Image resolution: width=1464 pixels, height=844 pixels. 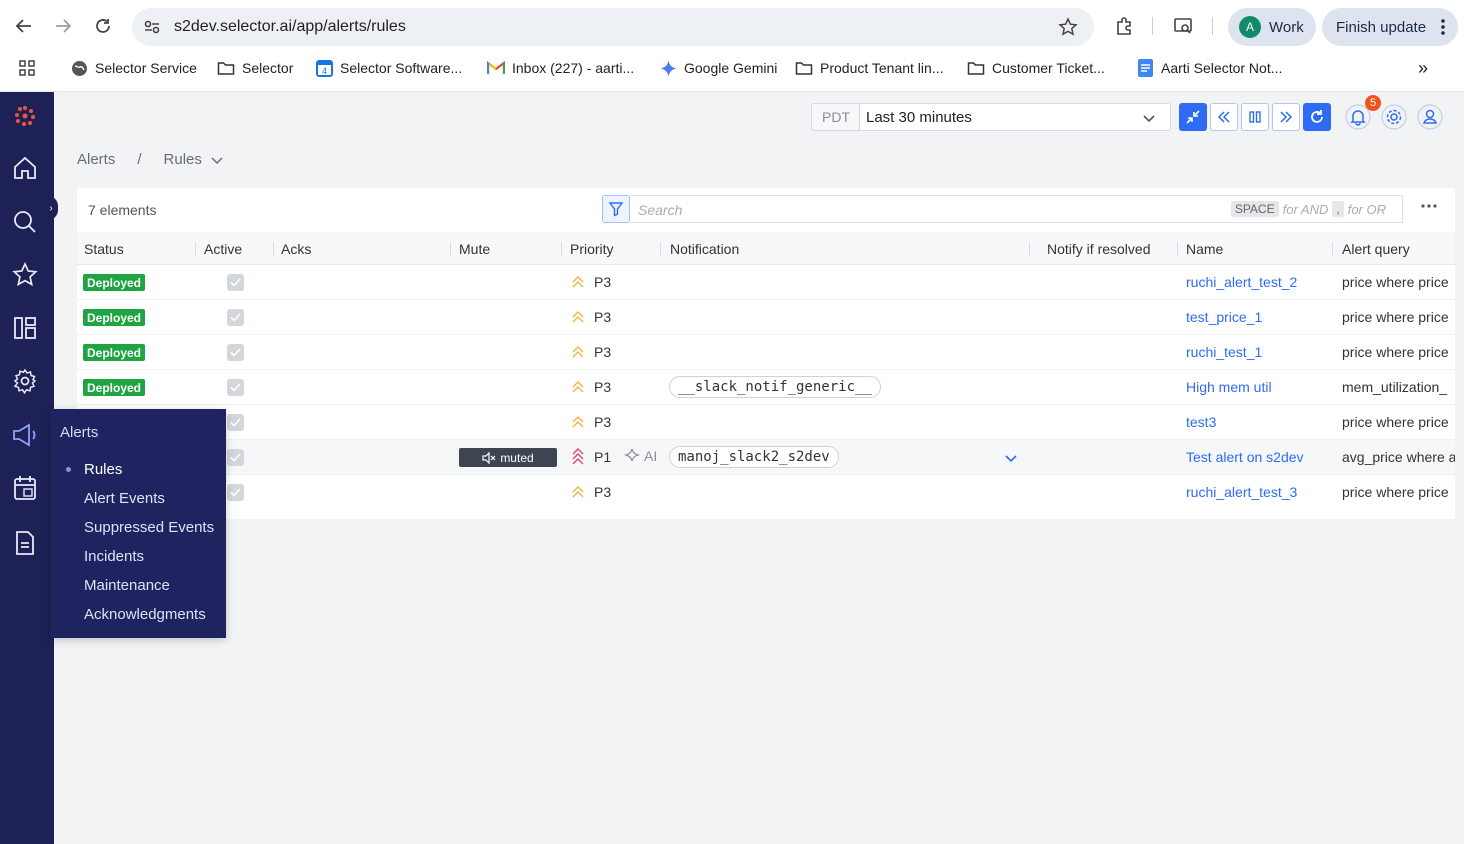 I want to click on flyout-item-suppressed-events: Suppressed Events, so click(x=149, y=527).